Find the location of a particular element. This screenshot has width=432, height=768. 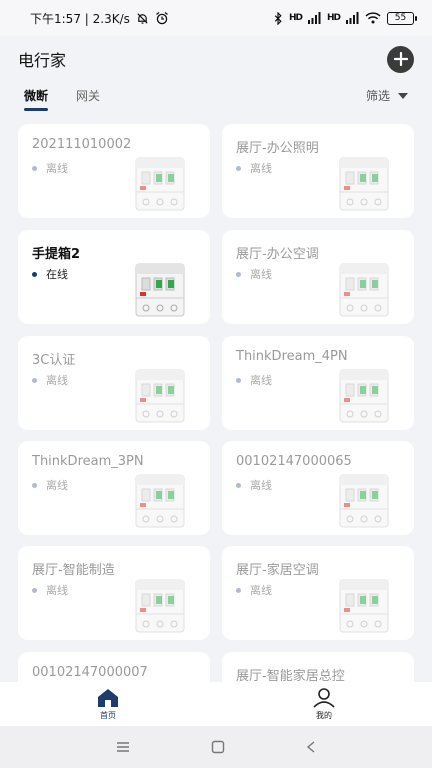

plus-icon is located at coordinates (400, 59).